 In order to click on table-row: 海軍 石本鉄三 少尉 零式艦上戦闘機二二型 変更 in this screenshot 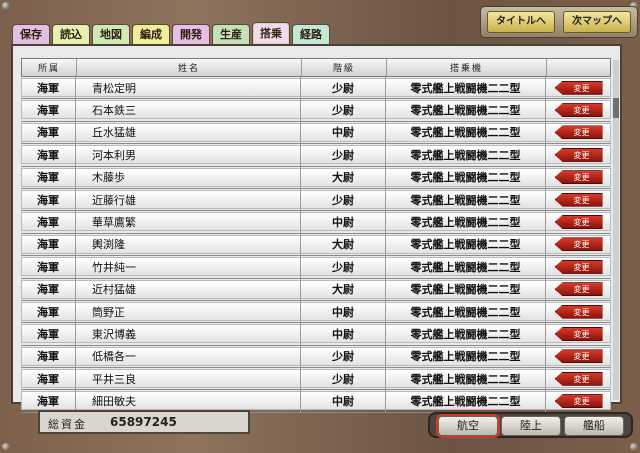, I will do `click(316, 110)`.